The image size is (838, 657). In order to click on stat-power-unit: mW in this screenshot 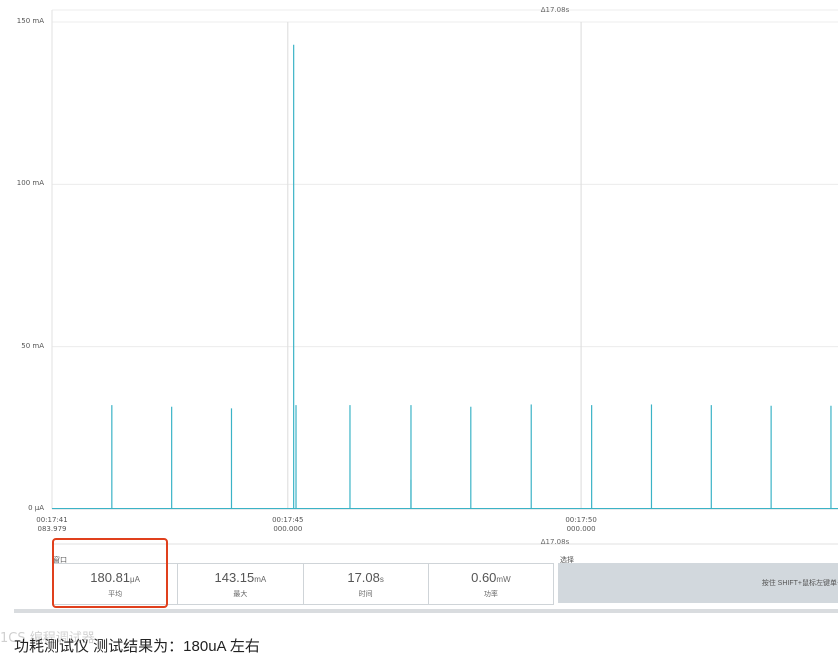, I will do `click(503, 579)`.